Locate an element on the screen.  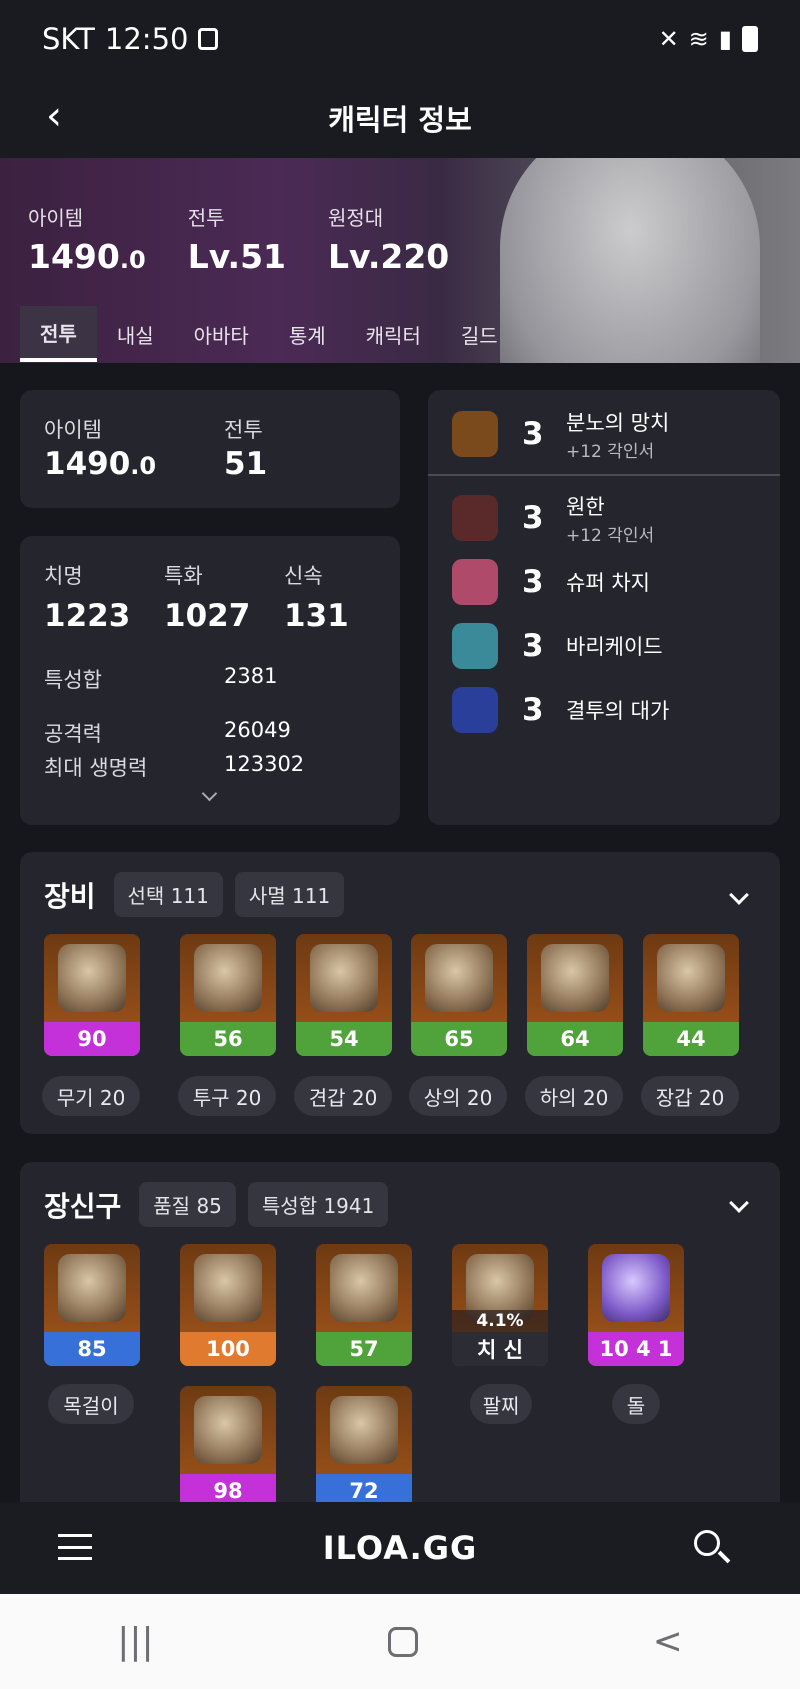
accessory-label: 목걸이 is located at coordinates (91, 1404).